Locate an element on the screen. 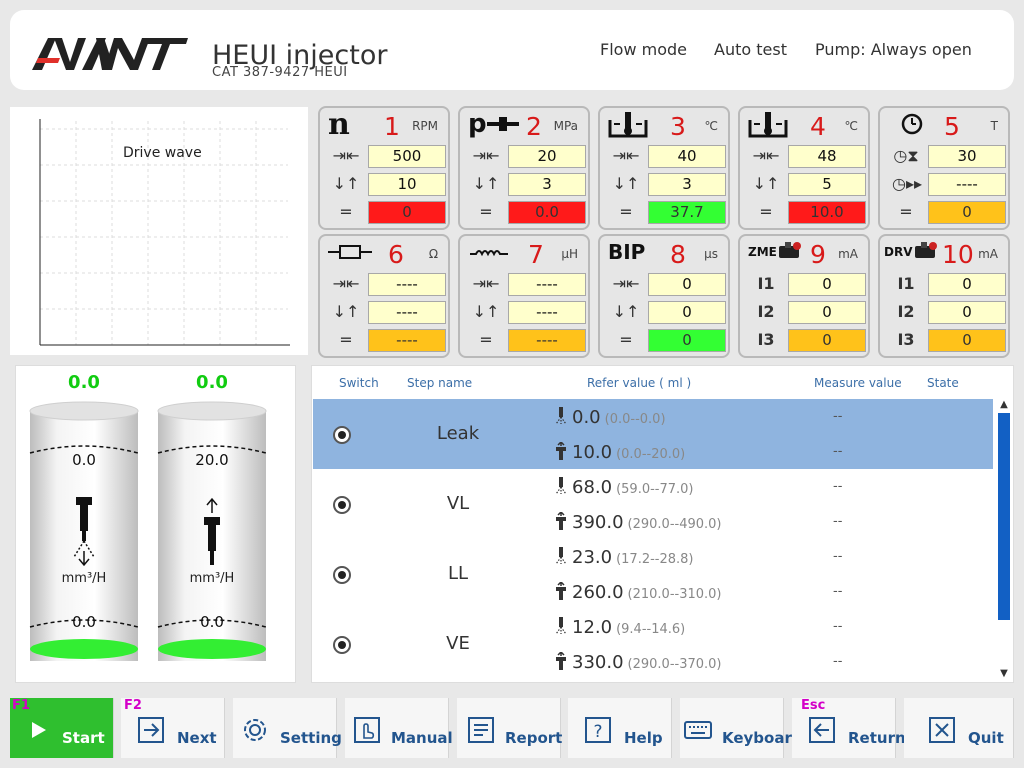 The image size is (1024, 768). start-label: Start is located at coordinates (83, 738).